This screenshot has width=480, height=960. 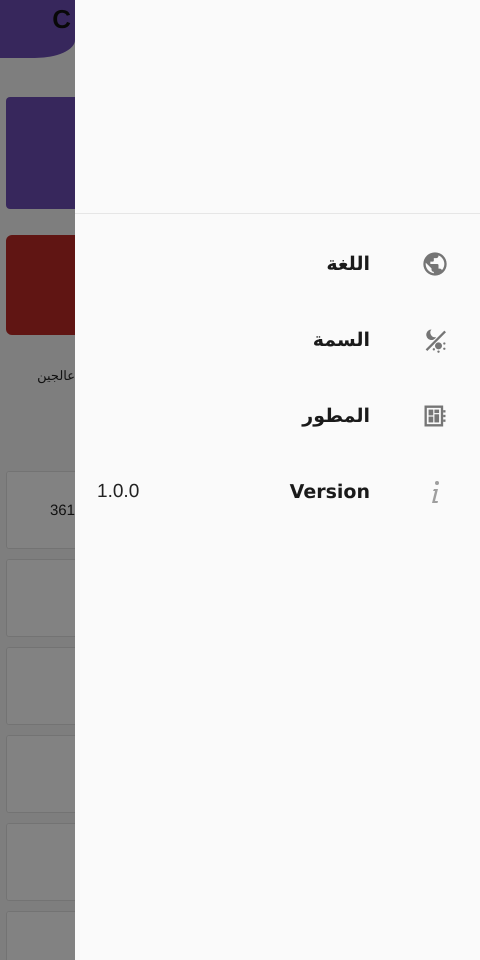 I want to click on info-icon, so click(x=435, y=492).